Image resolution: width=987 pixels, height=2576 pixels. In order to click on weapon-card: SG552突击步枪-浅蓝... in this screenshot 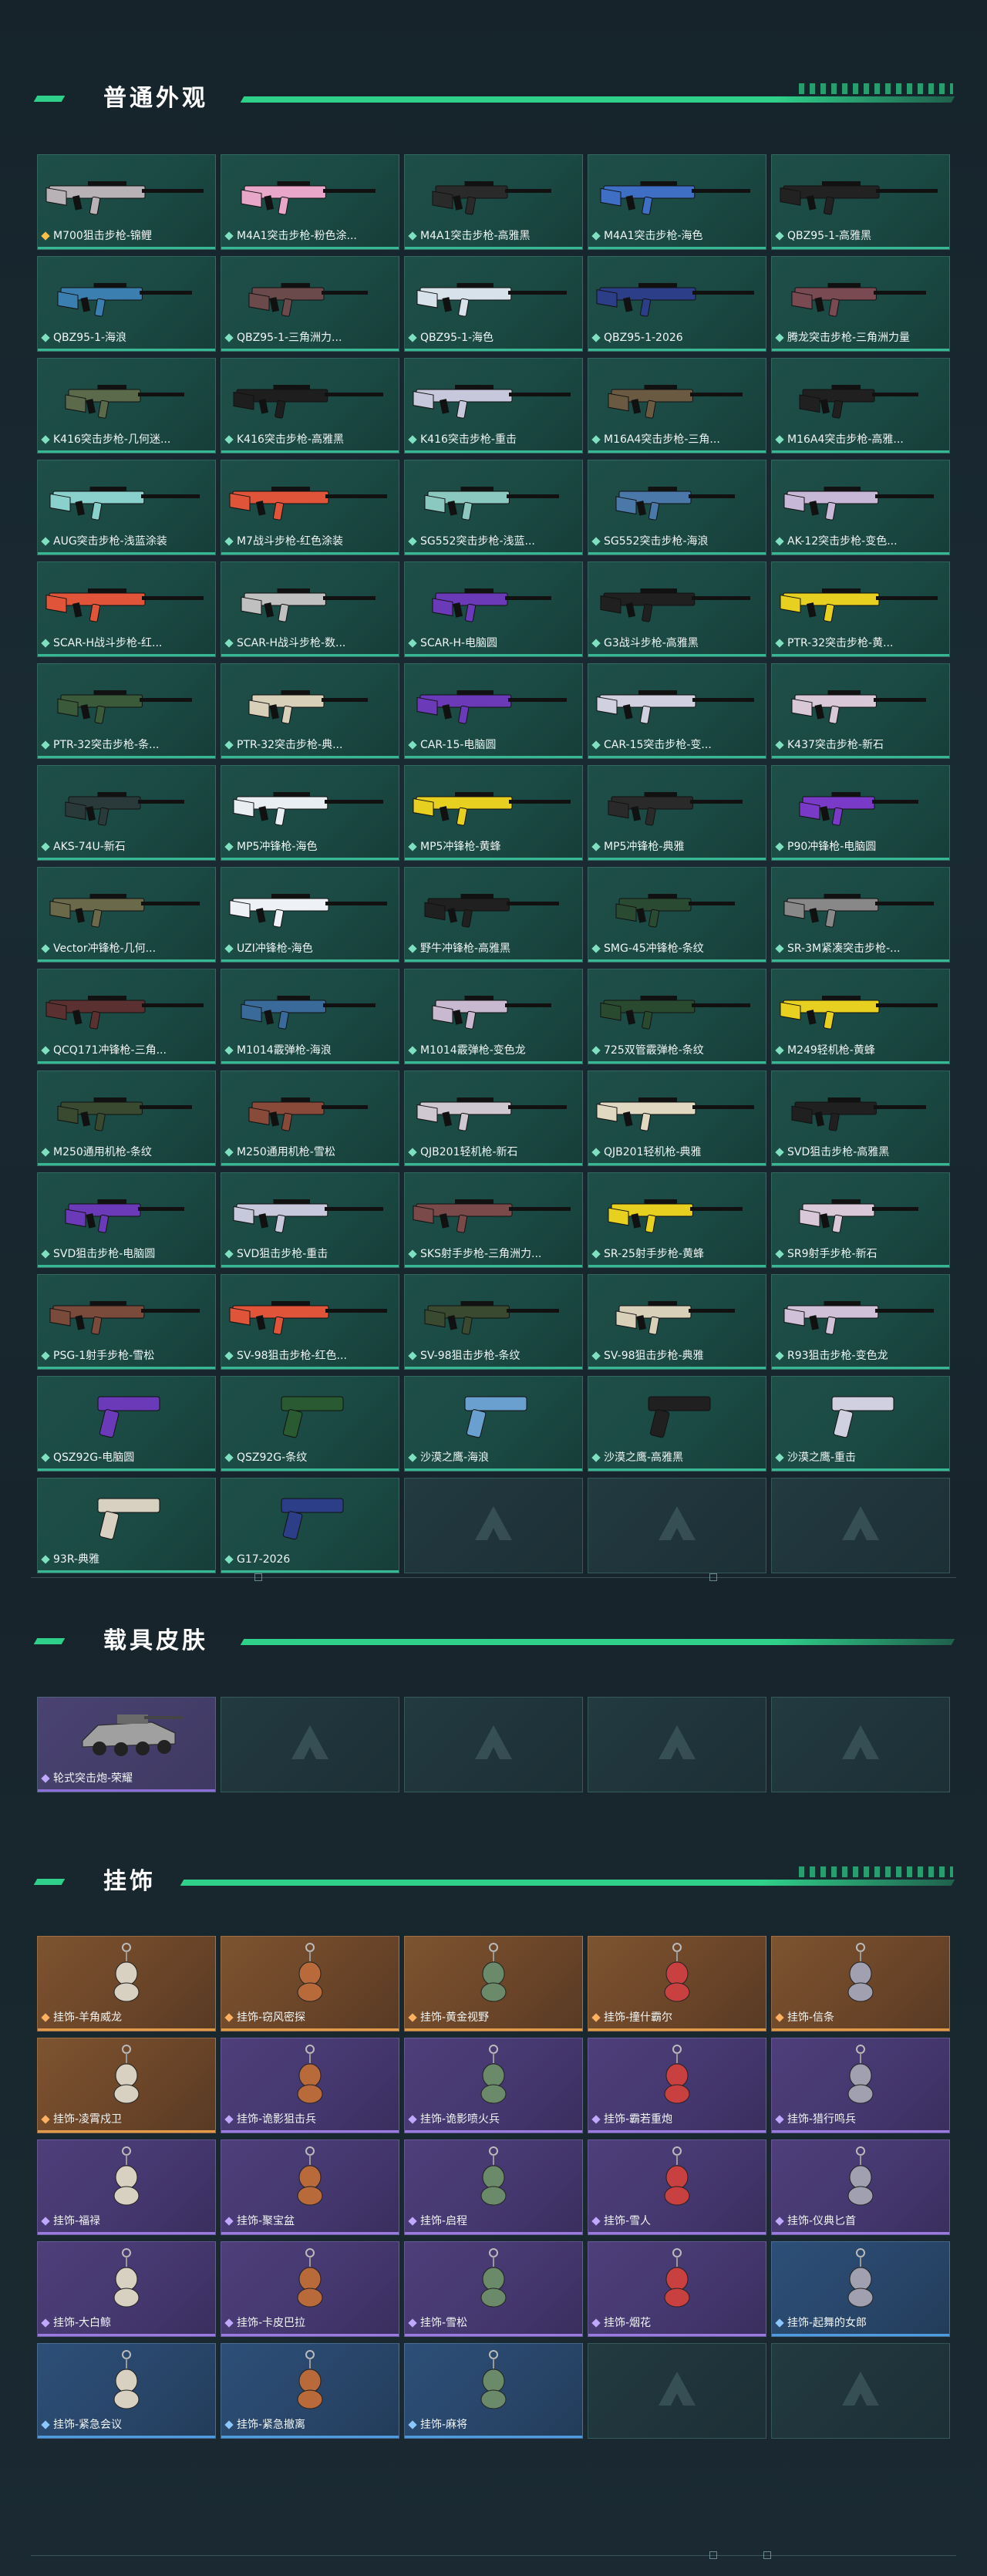, I will do `click(493, 507)`.